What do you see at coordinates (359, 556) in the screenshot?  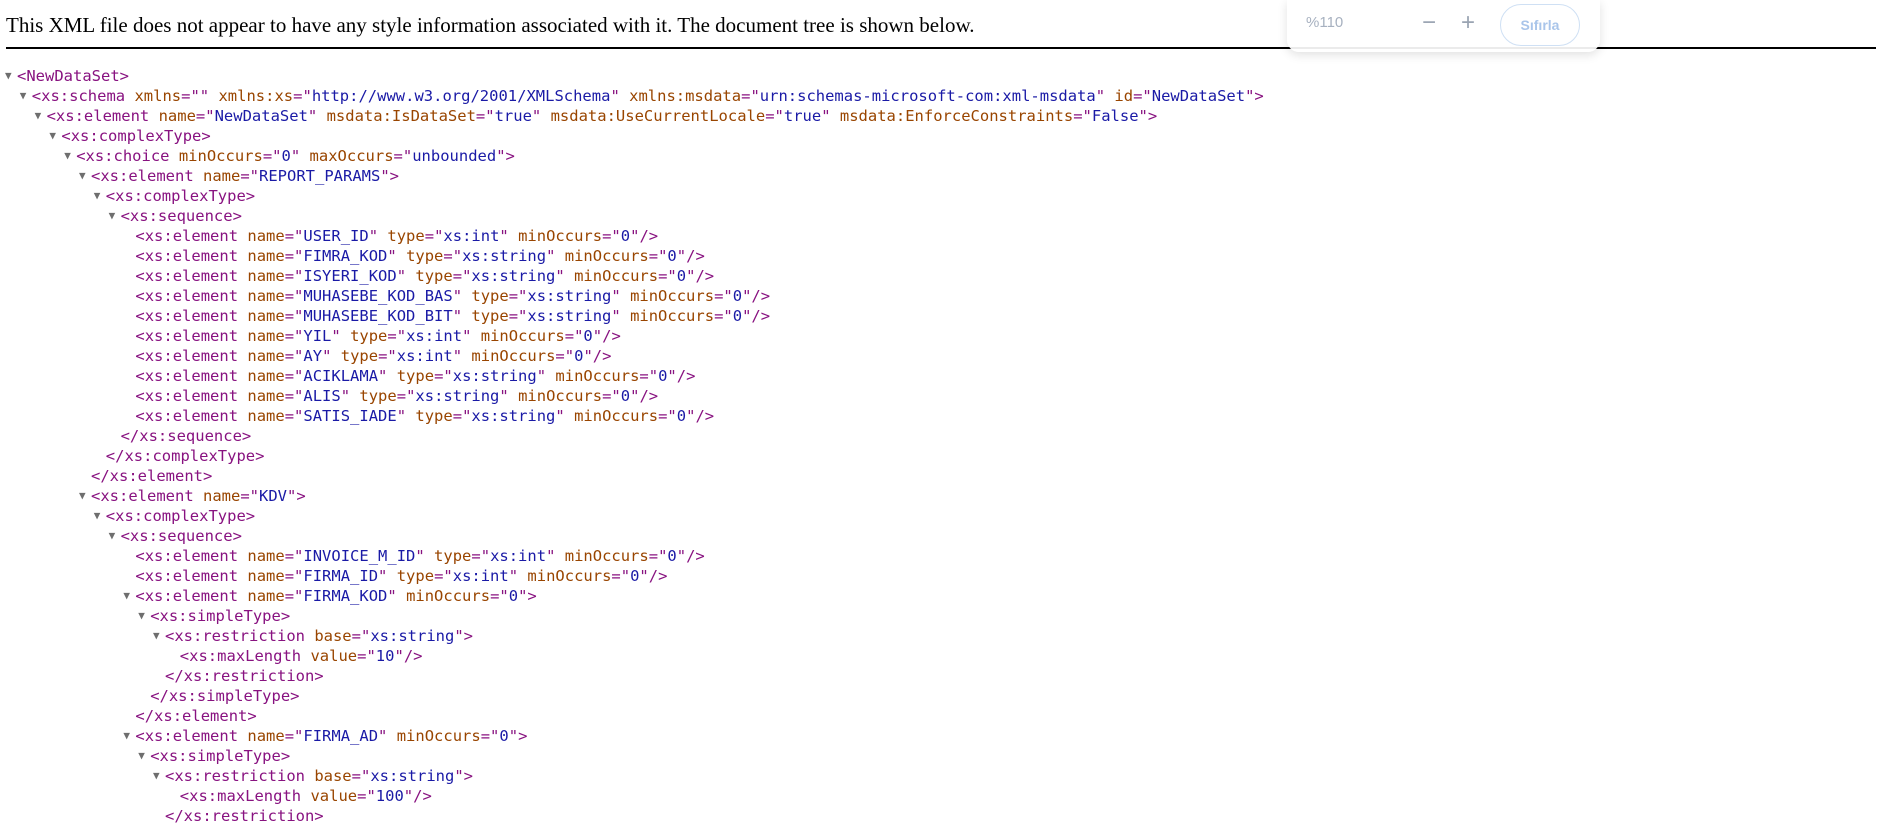 I see `xml-attribute-value: INVOICE_M_ID` at bounding box center [359, 556].